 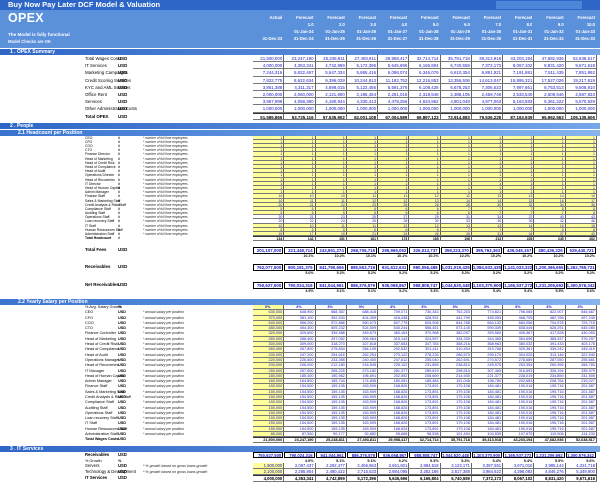 What do you see at coordinates (580, 268) in the screenshot?
I see `cell: 1,262,785,721` at bounding box center [580, 268].